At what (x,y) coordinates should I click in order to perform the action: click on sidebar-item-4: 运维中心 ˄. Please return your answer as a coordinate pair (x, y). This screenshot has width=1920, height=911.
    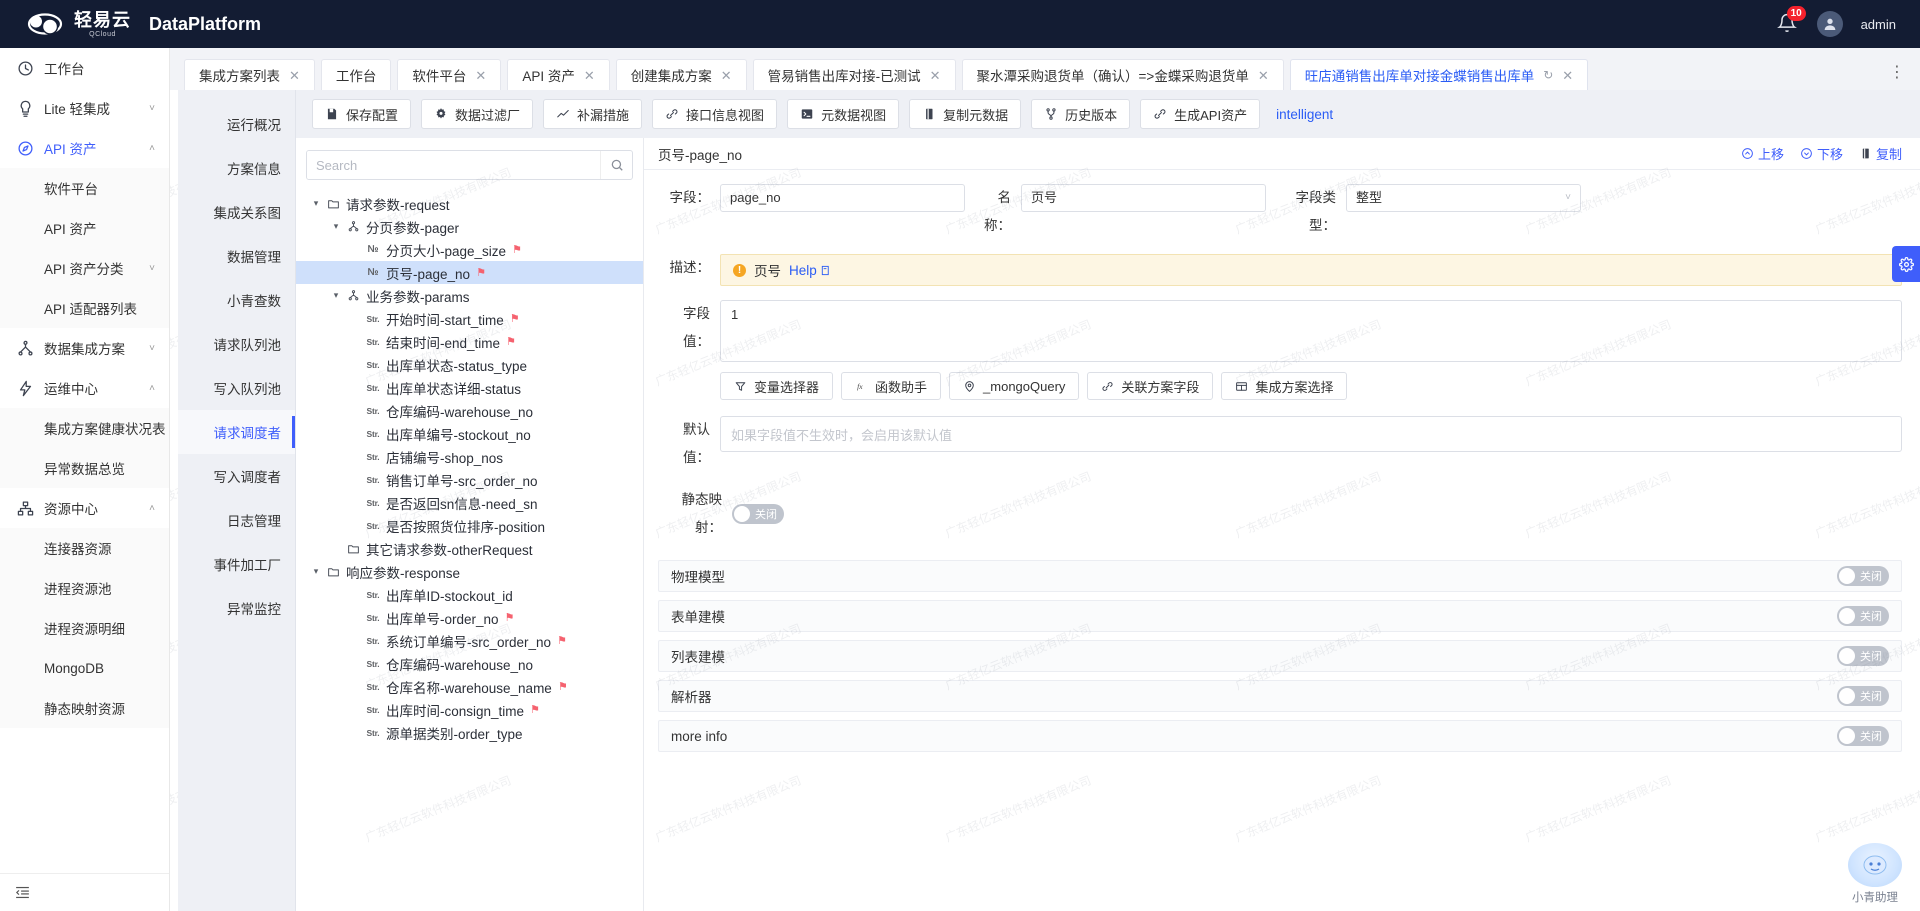
    Looking at the image, I should click on (84, 388).